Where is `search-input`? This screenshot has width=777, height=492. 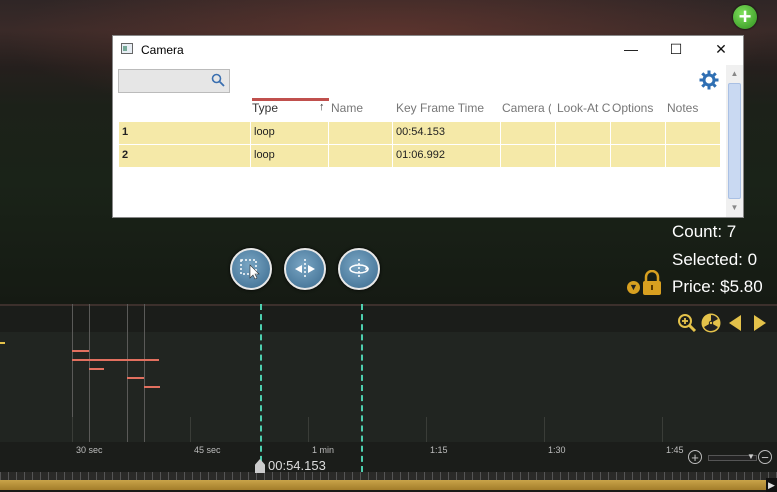
search-input is located at coordinates (174, 81).